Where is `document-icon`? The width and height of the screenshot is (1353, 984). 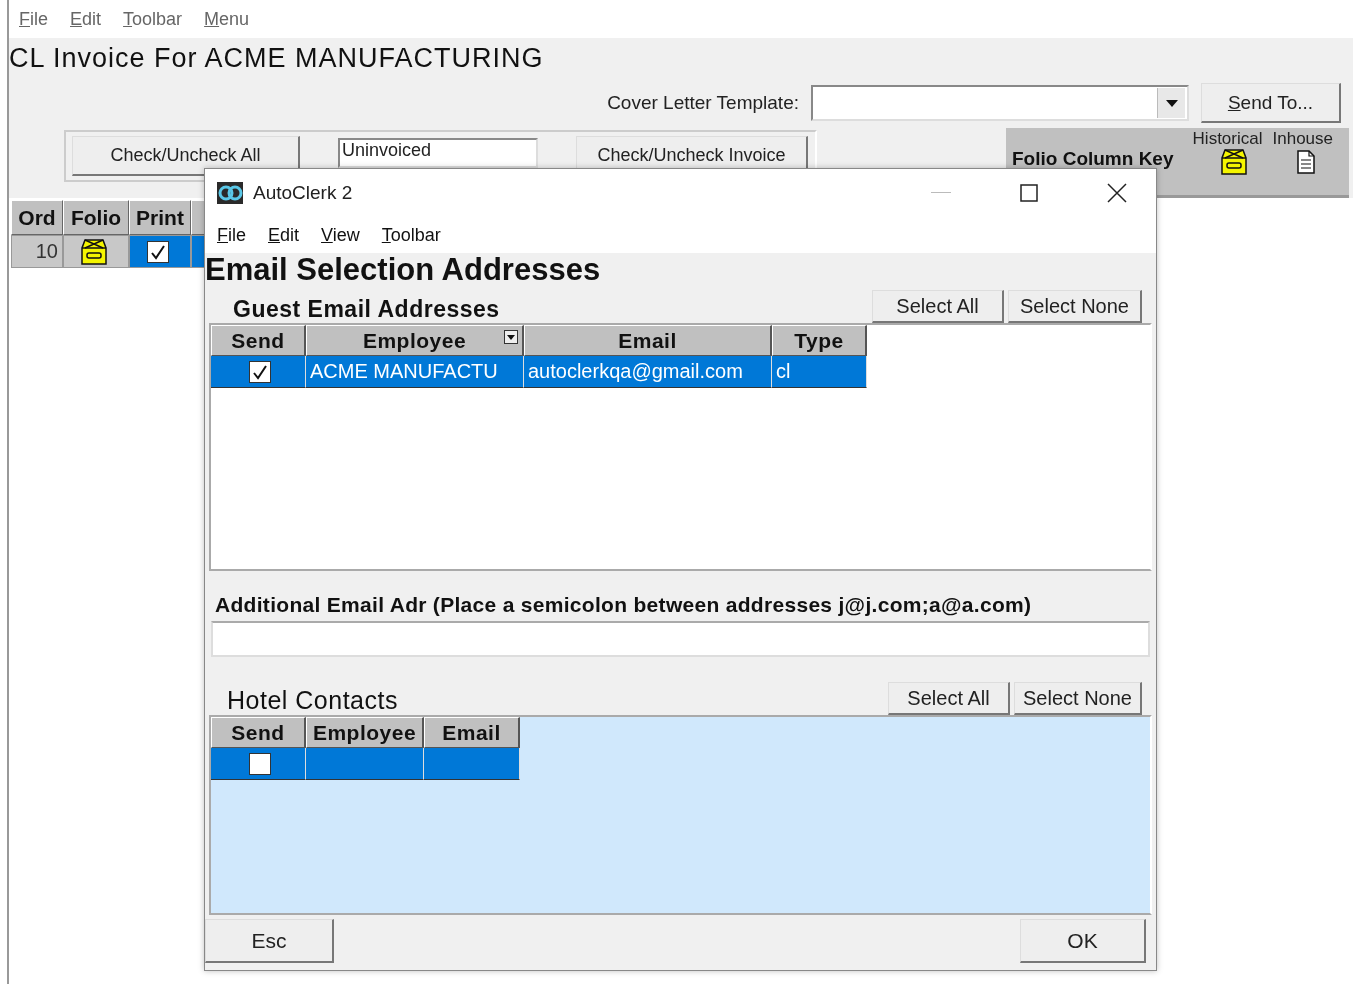 document-icon is located at coordinates (1306, 162).